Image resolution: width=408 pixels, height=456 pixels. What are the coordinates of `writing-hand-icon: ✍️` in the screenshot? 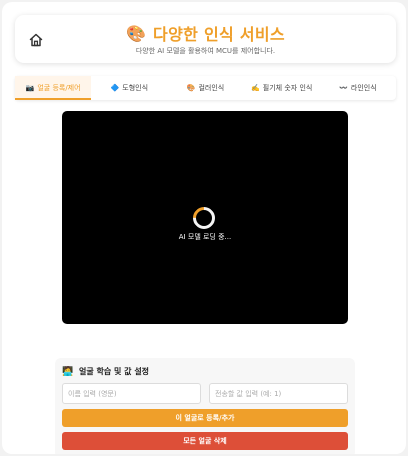 It's located at (255, 88).